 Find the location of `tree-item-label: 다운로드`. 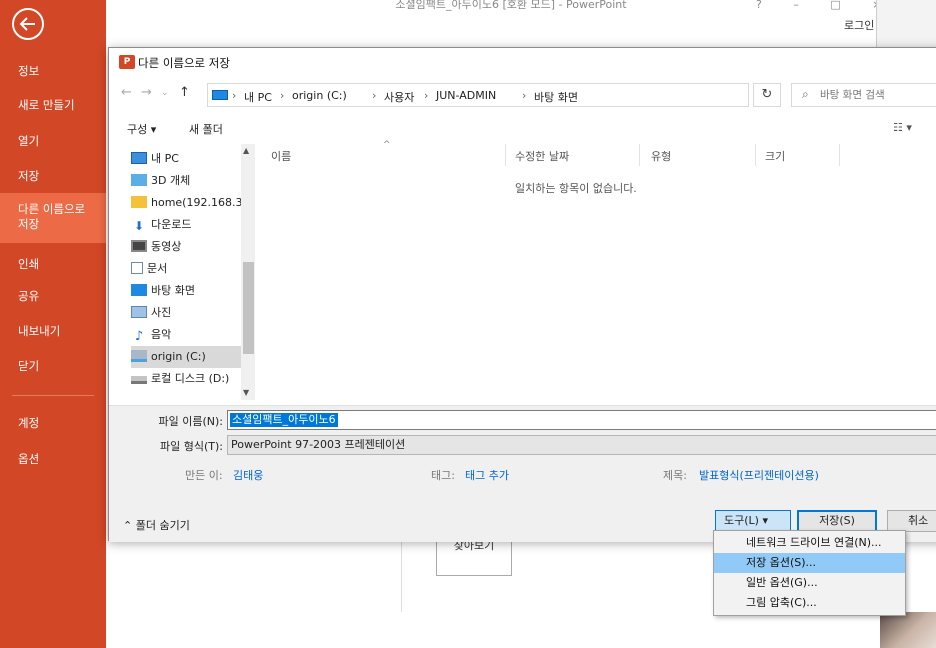

tree-item-label: 다운로드 is located at coordinates (171, 224).